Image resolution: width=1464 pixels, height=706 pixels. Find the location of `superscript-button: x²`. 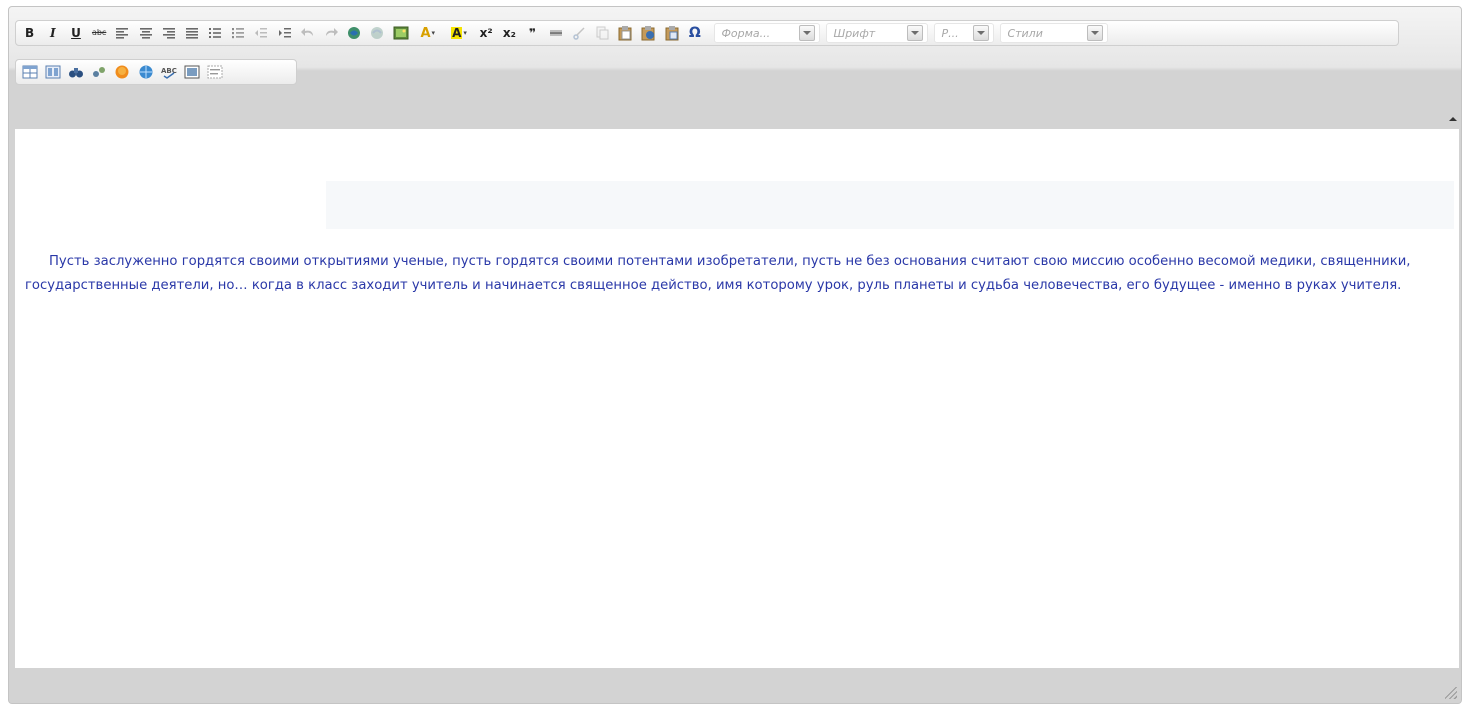

superscript-button: x² is located at coordinates (486, 33).